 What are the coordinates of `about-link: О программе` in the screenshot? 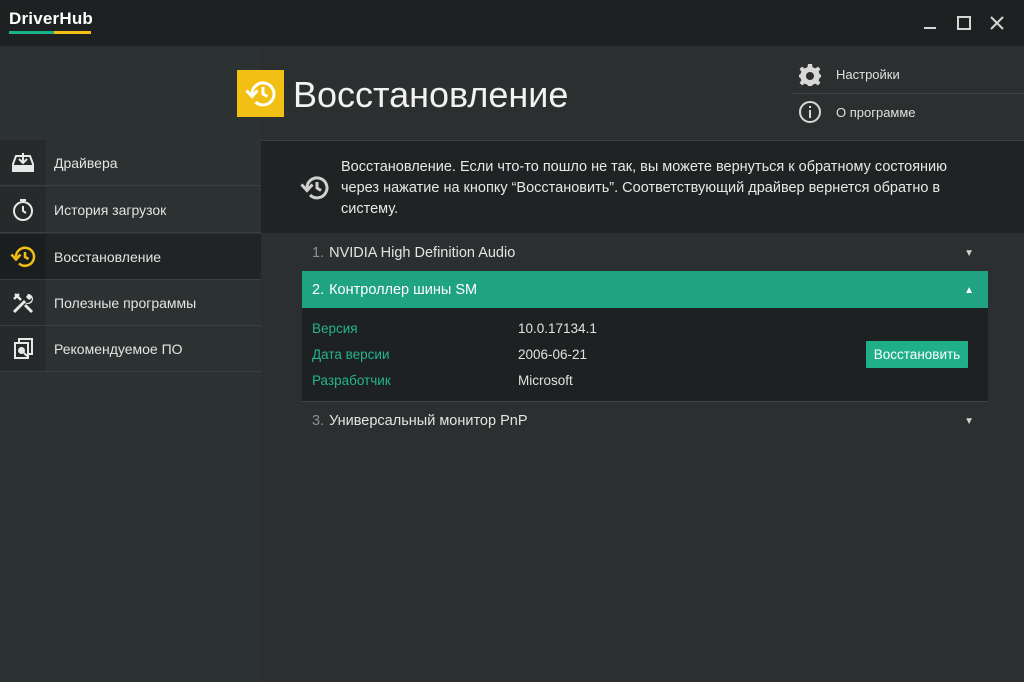 It's located at (908, 111).